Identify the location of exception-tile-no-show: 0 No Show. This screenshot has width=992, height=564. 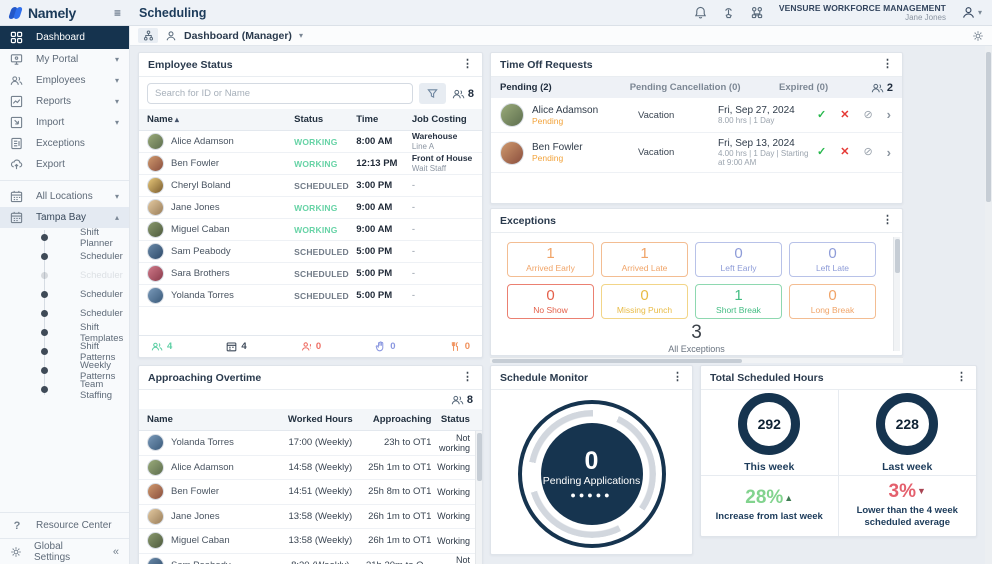
(550, 301).